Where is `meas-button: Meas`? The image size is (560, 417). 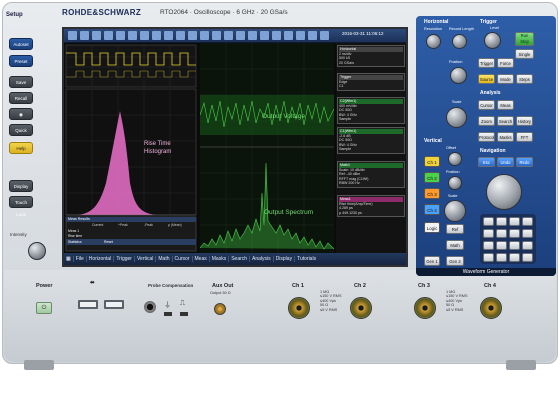 meas-button: Meas is located at coordinates (505, 105).